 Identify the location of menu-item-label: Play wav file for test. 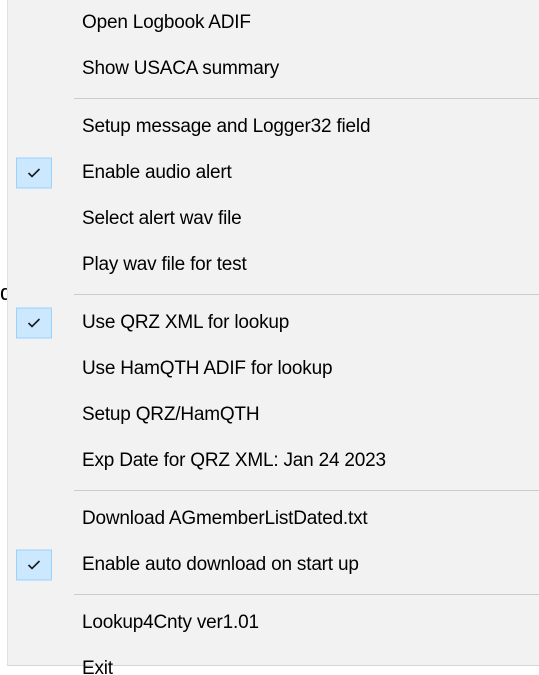
(164, 264).